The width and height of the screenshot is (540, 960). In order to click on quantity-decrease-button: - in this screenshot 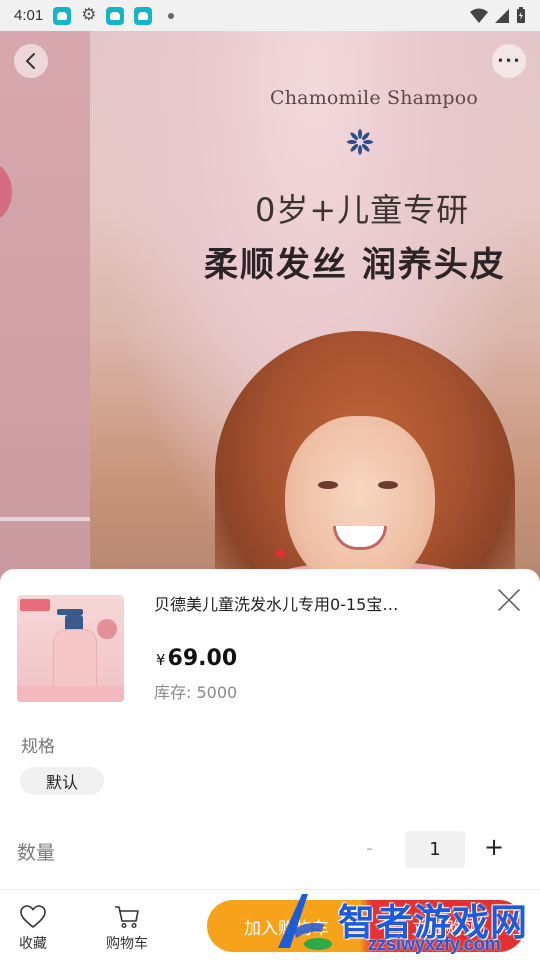, I will do `click(369, 848)`.